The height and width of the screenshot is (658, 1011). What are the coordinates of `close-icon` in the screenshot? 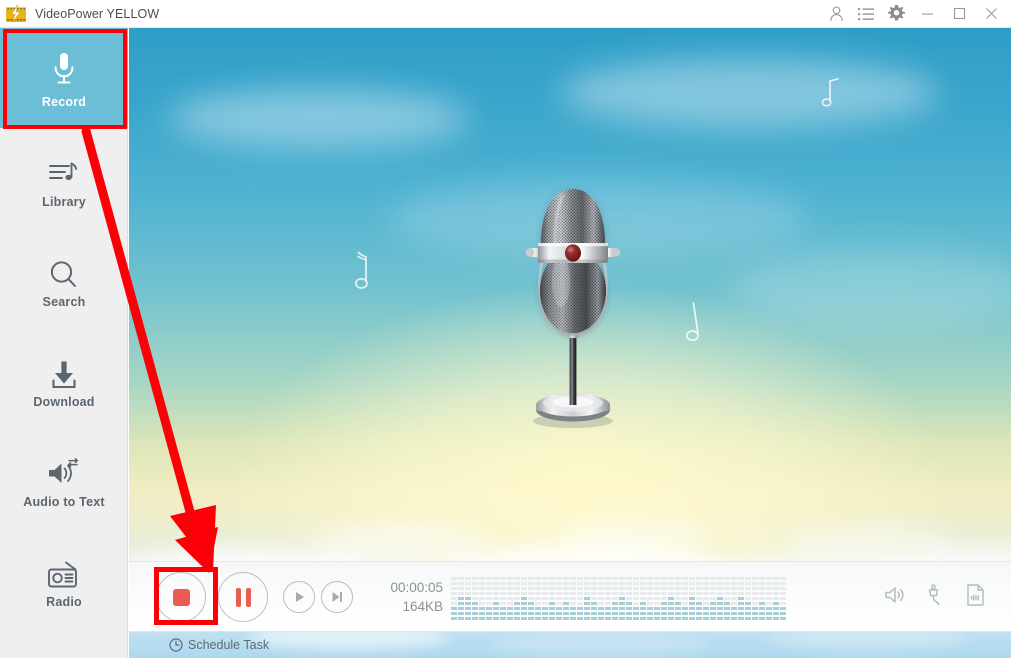 It's located at (991, 14).